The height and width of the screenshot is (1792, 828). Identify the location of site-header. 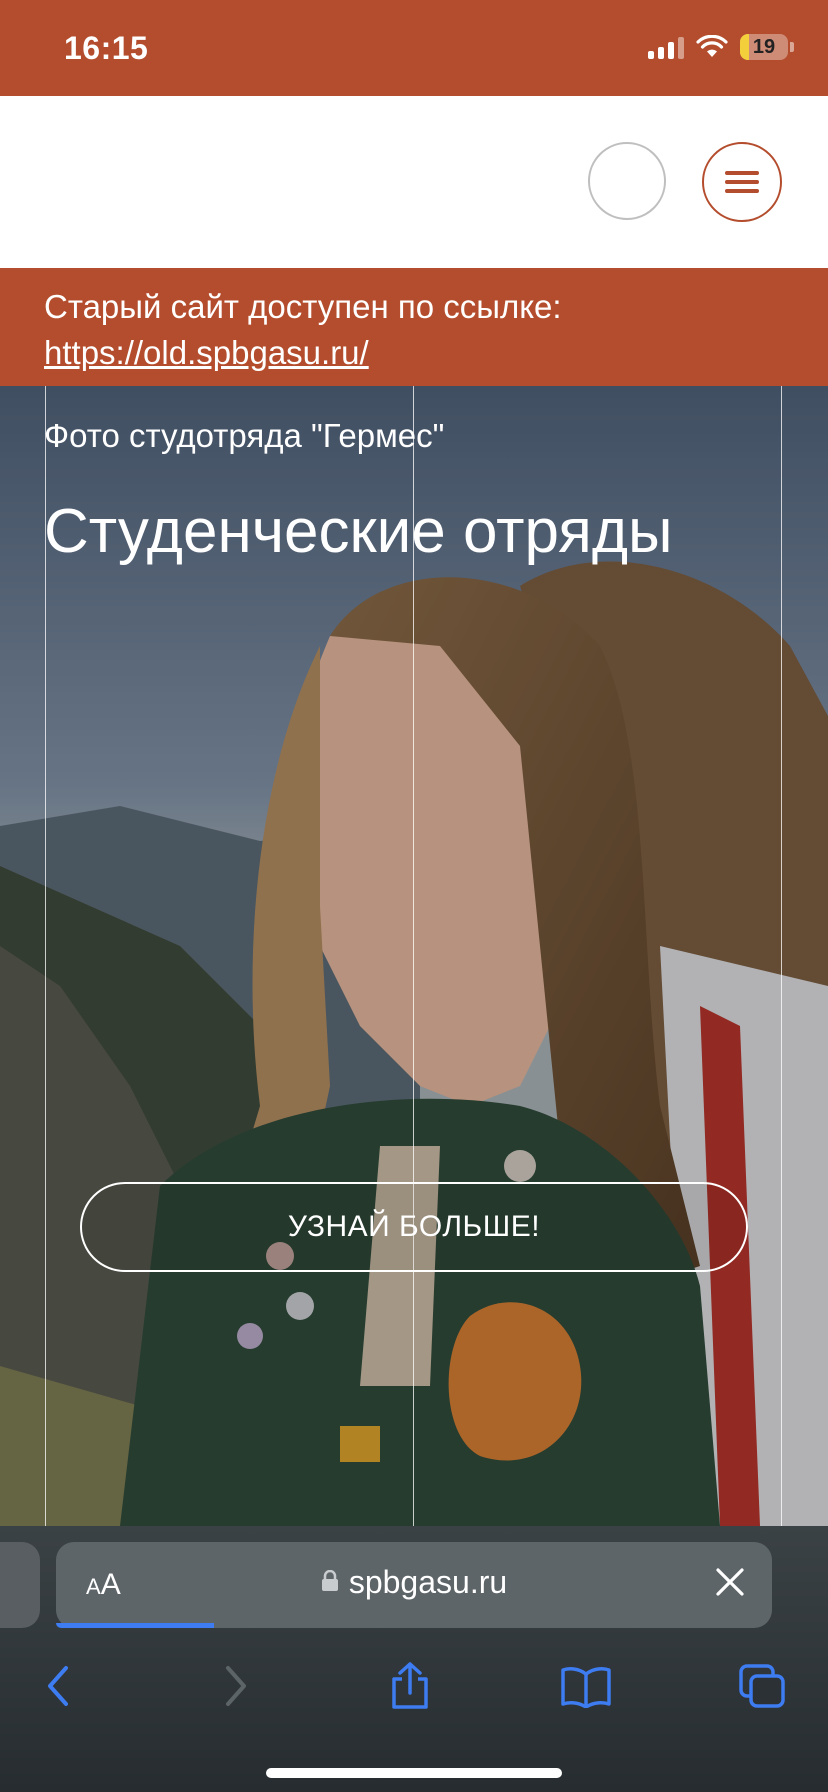
(414, 182).